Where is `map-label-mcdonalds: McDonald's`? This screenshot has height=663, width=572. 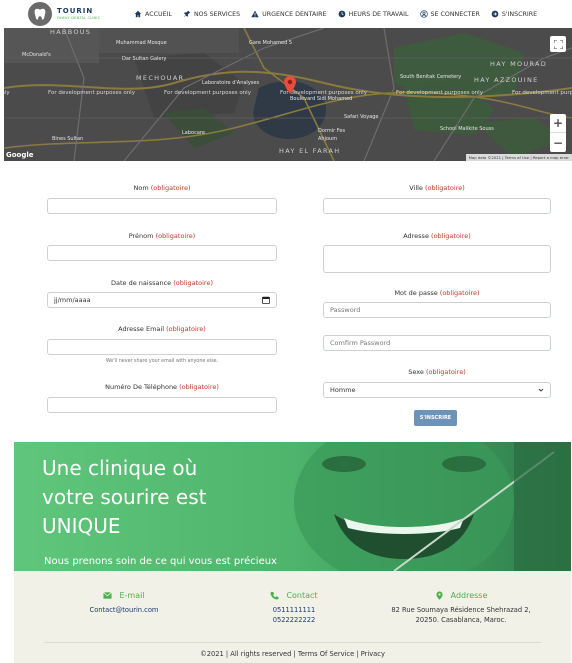 map-label-mcdonalds: McDonald's is located at coordinates (36, 55).